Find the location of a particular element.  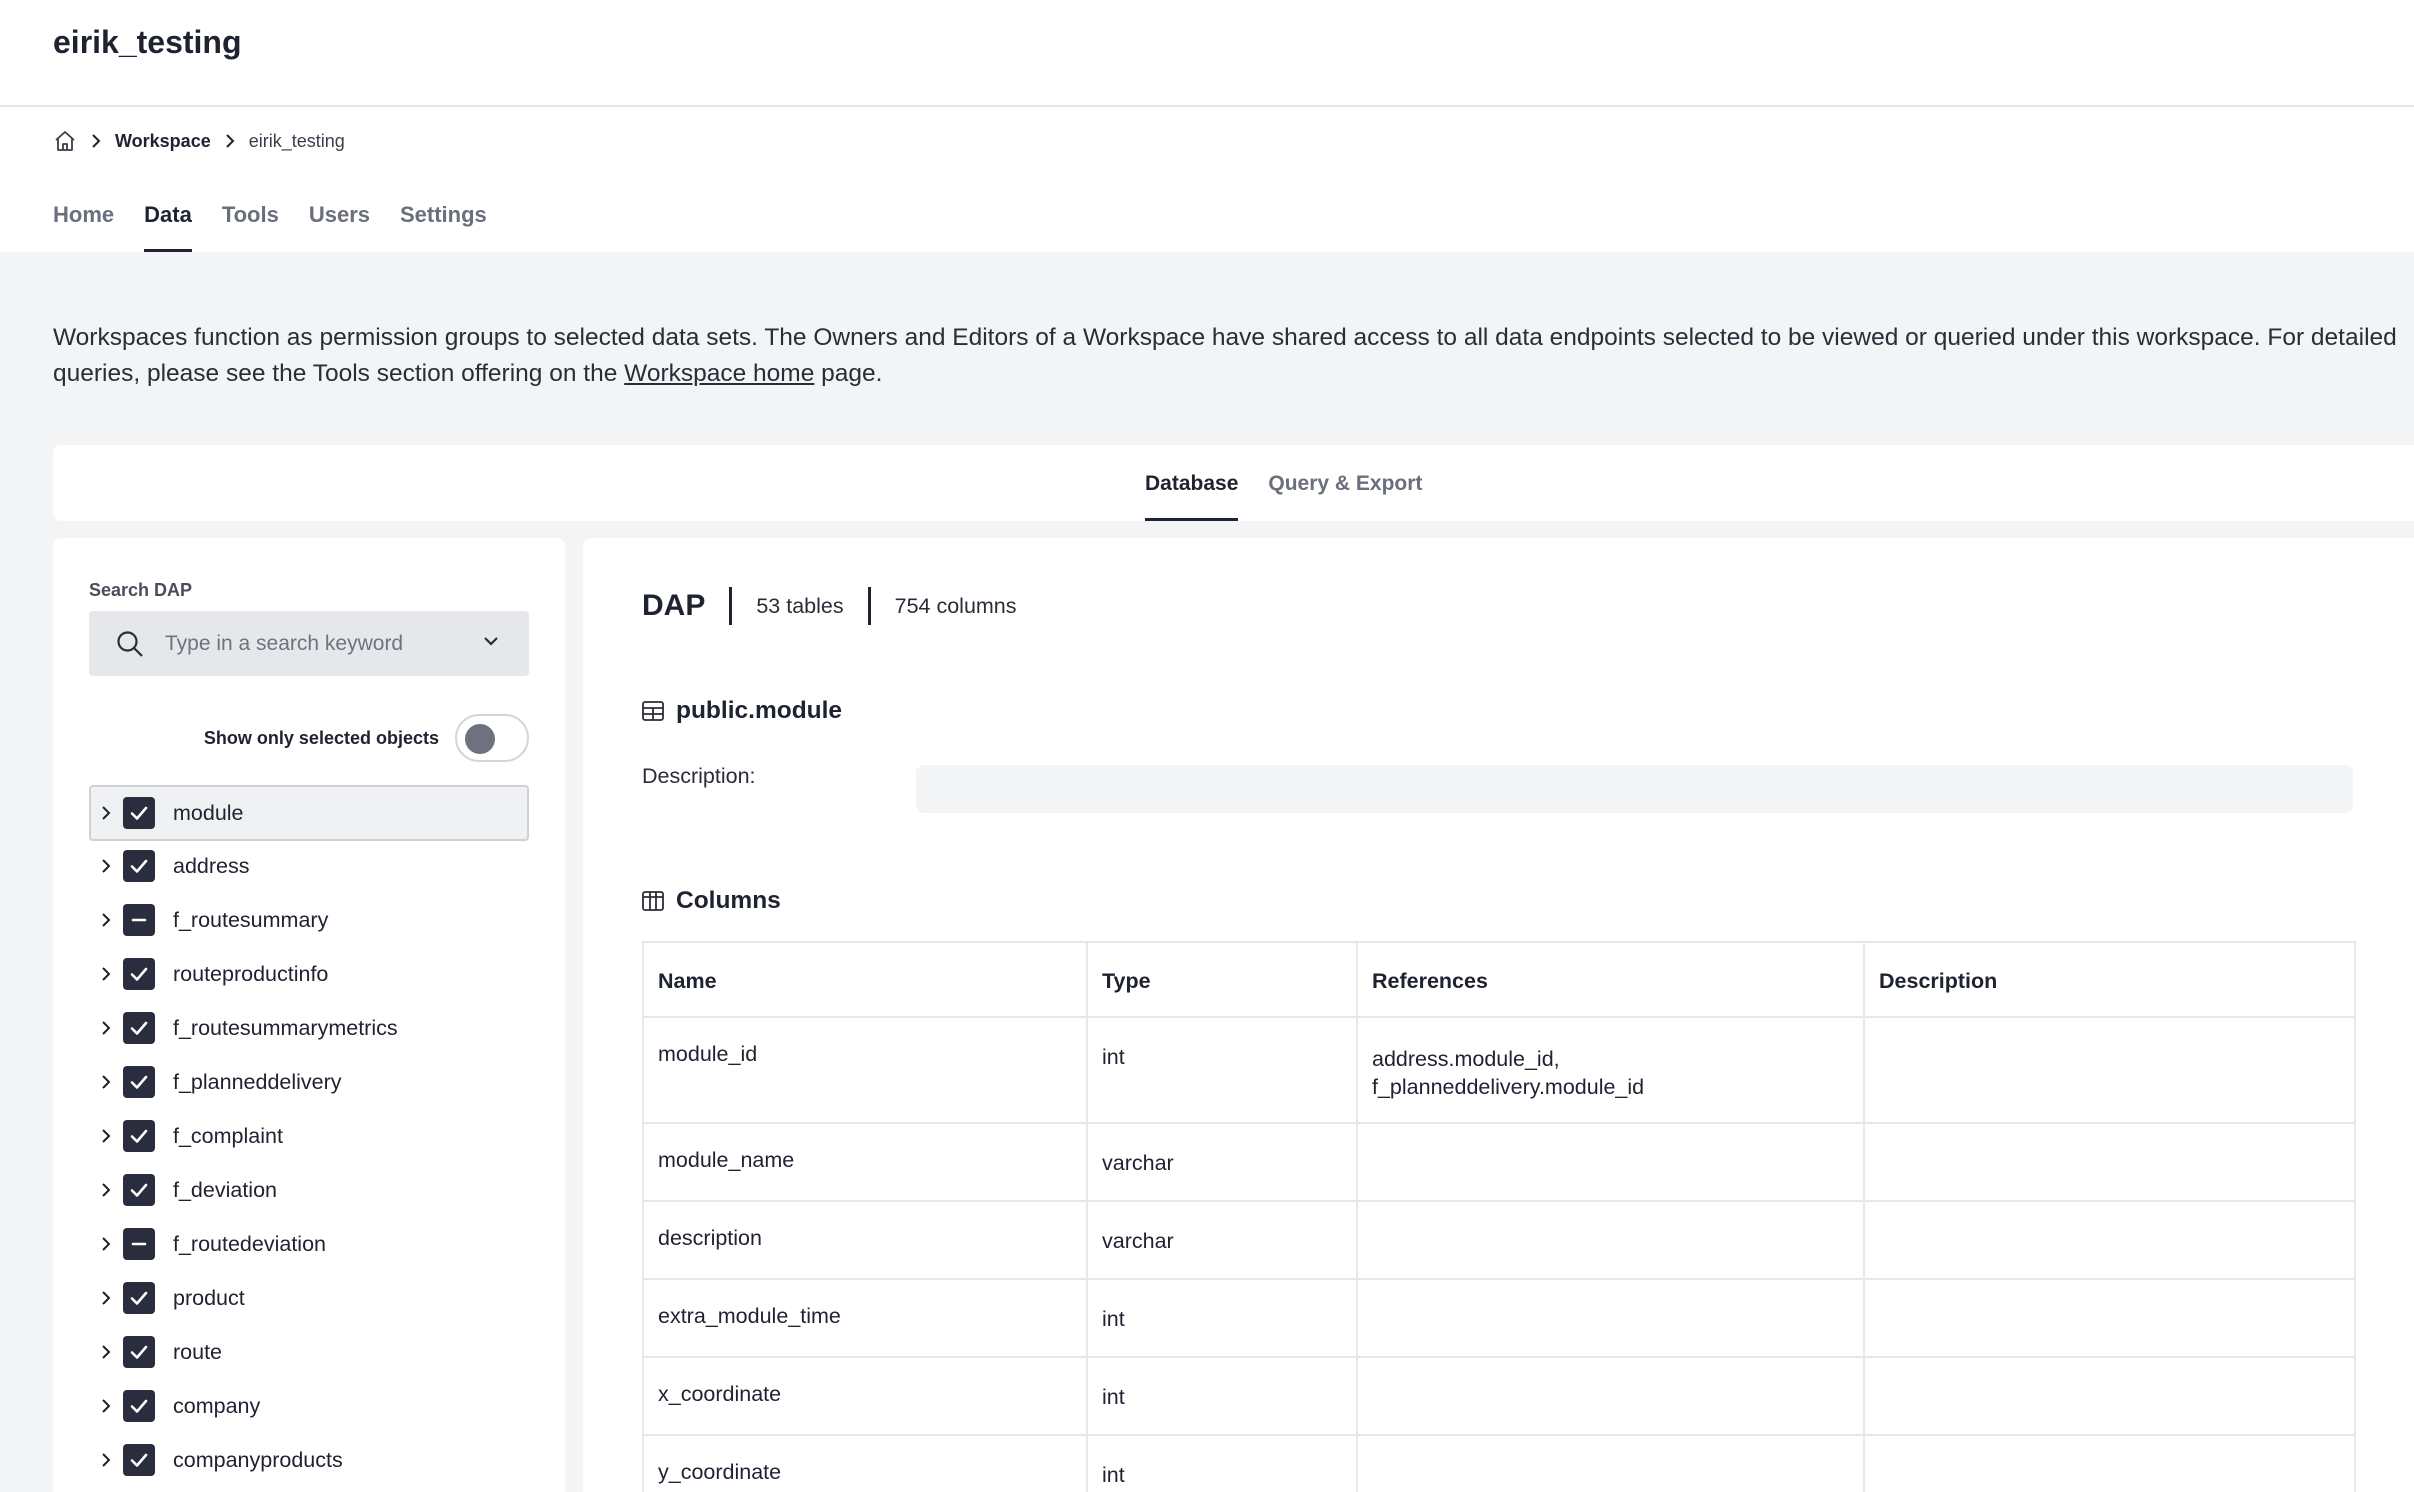

description-field is located at coordinates (1634, 789).